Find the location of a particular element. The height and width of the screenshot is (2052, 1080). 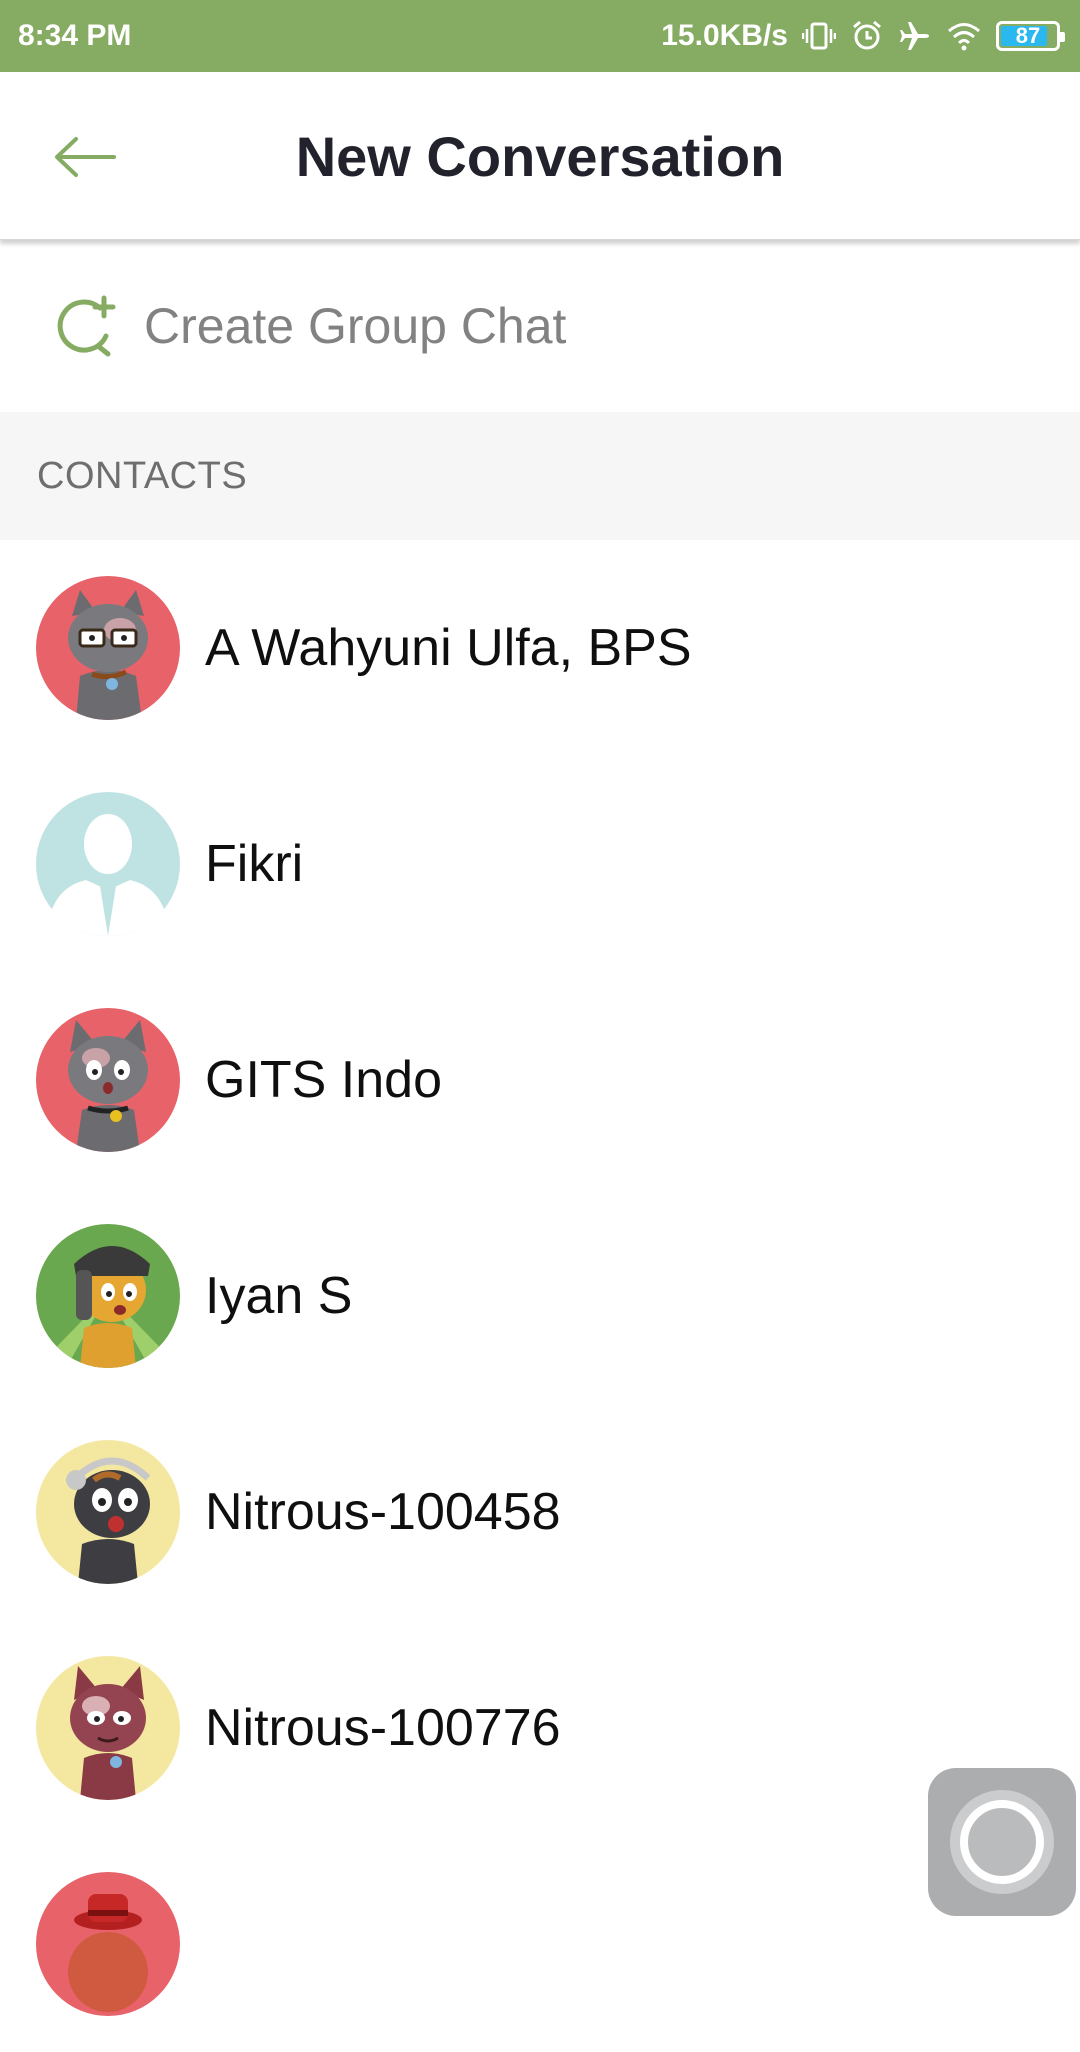

contact-row: Nitrous-100458 is located at coordinates (540, 1512).